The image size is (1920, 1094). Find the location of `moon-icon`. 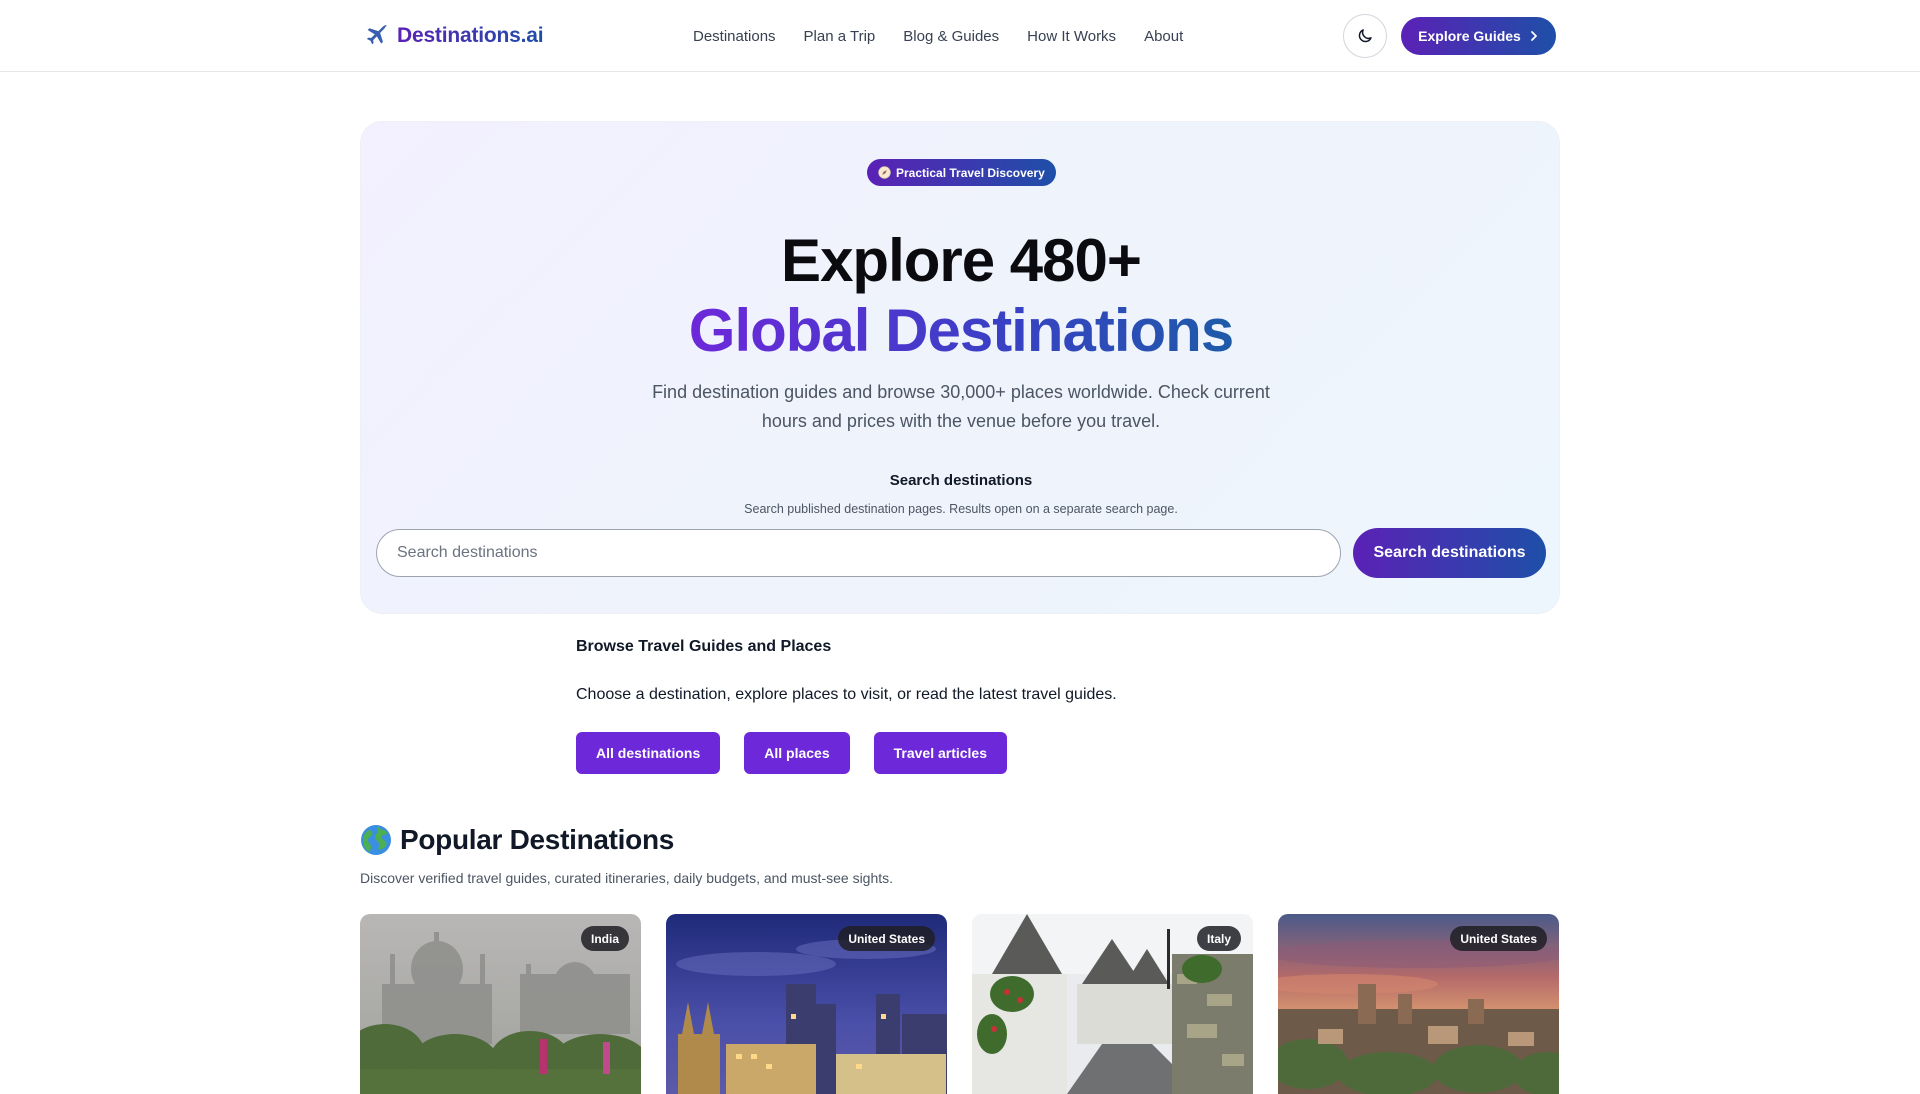

moon-icon is located at coordinates (1365, 36).